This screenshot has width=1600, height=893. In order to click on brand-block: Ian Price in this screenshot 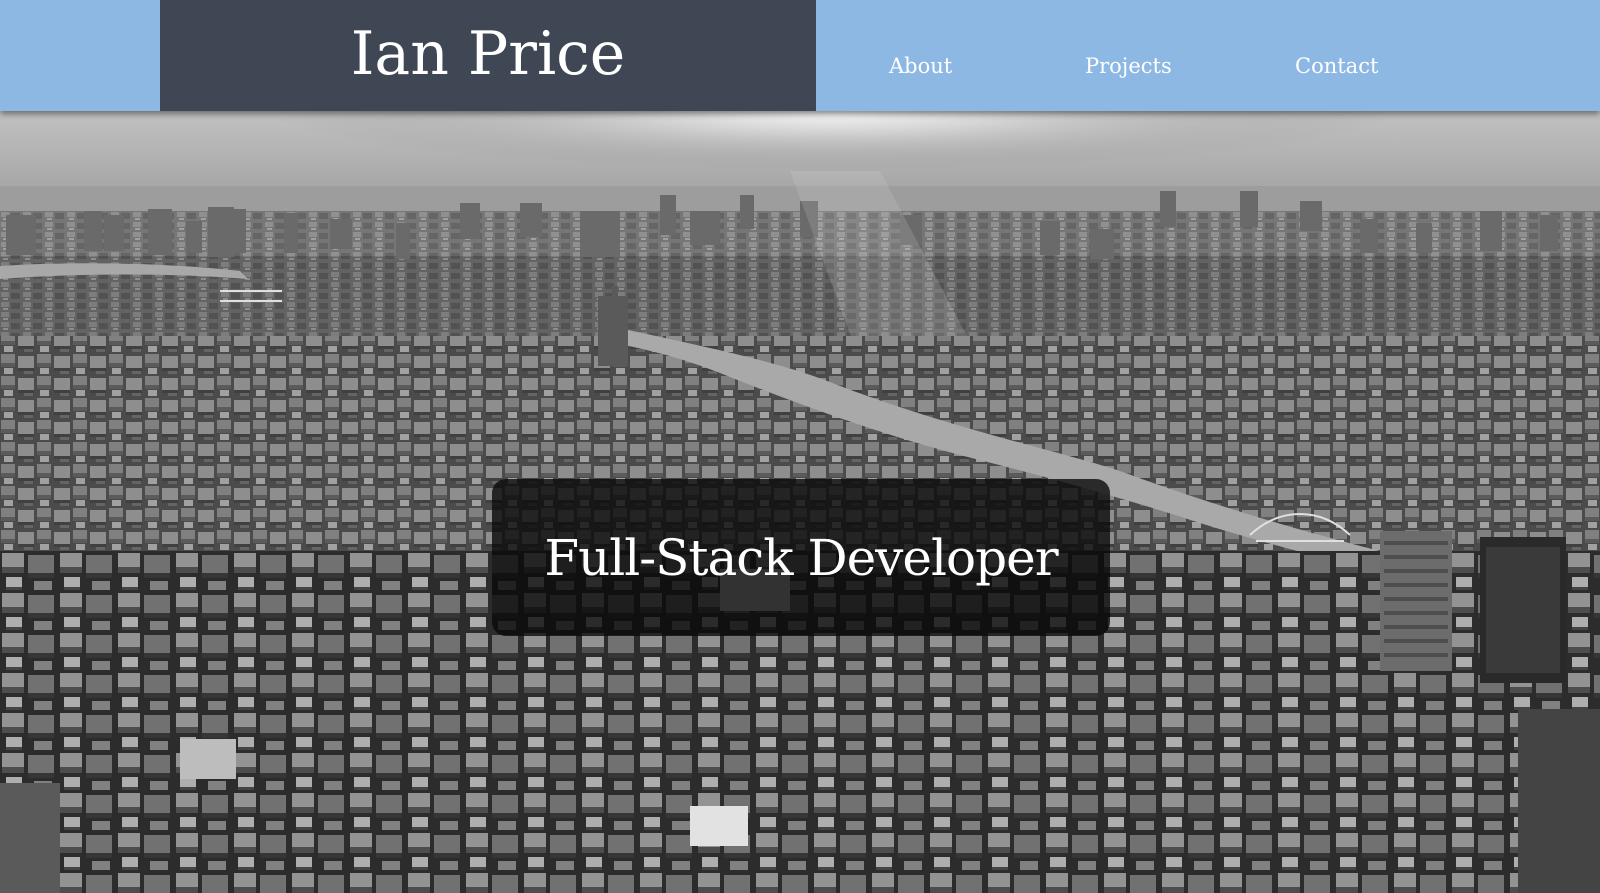, I will do `click(488, 55)`.